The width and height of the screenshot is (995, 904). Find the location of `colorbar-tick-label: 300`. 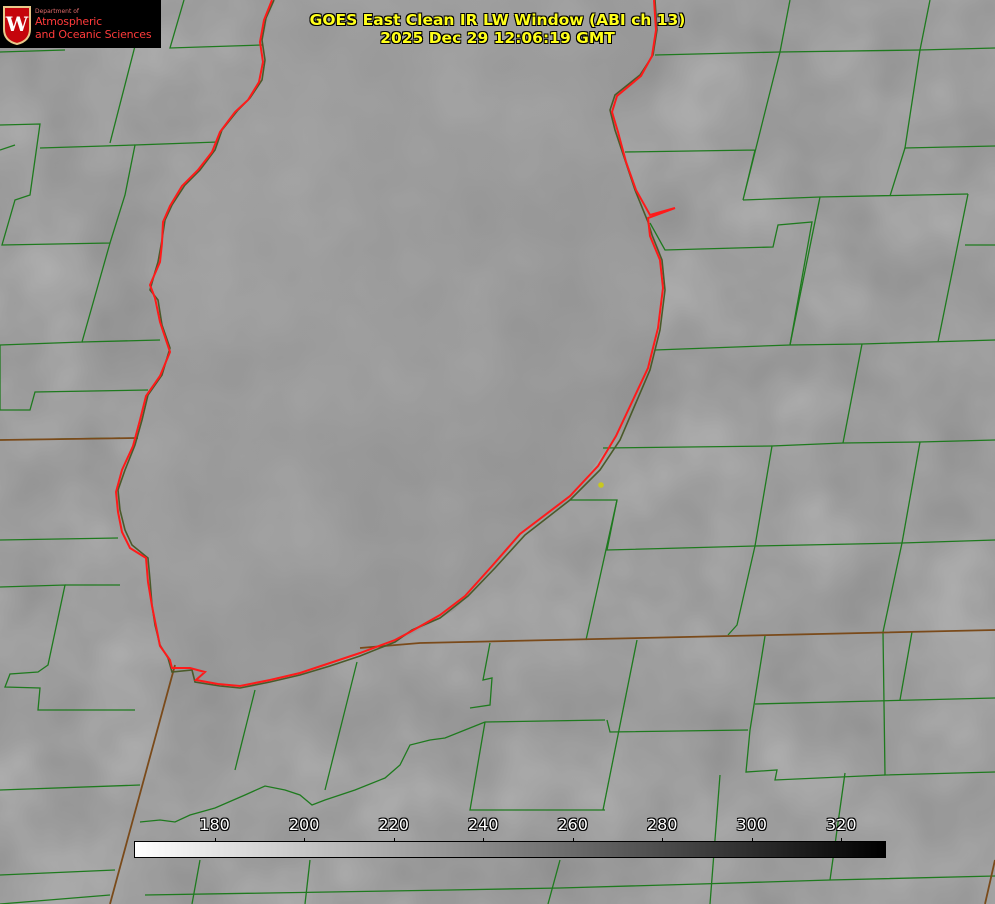

colorbar-tick-label: 300 is located at coordinates (751, 824).